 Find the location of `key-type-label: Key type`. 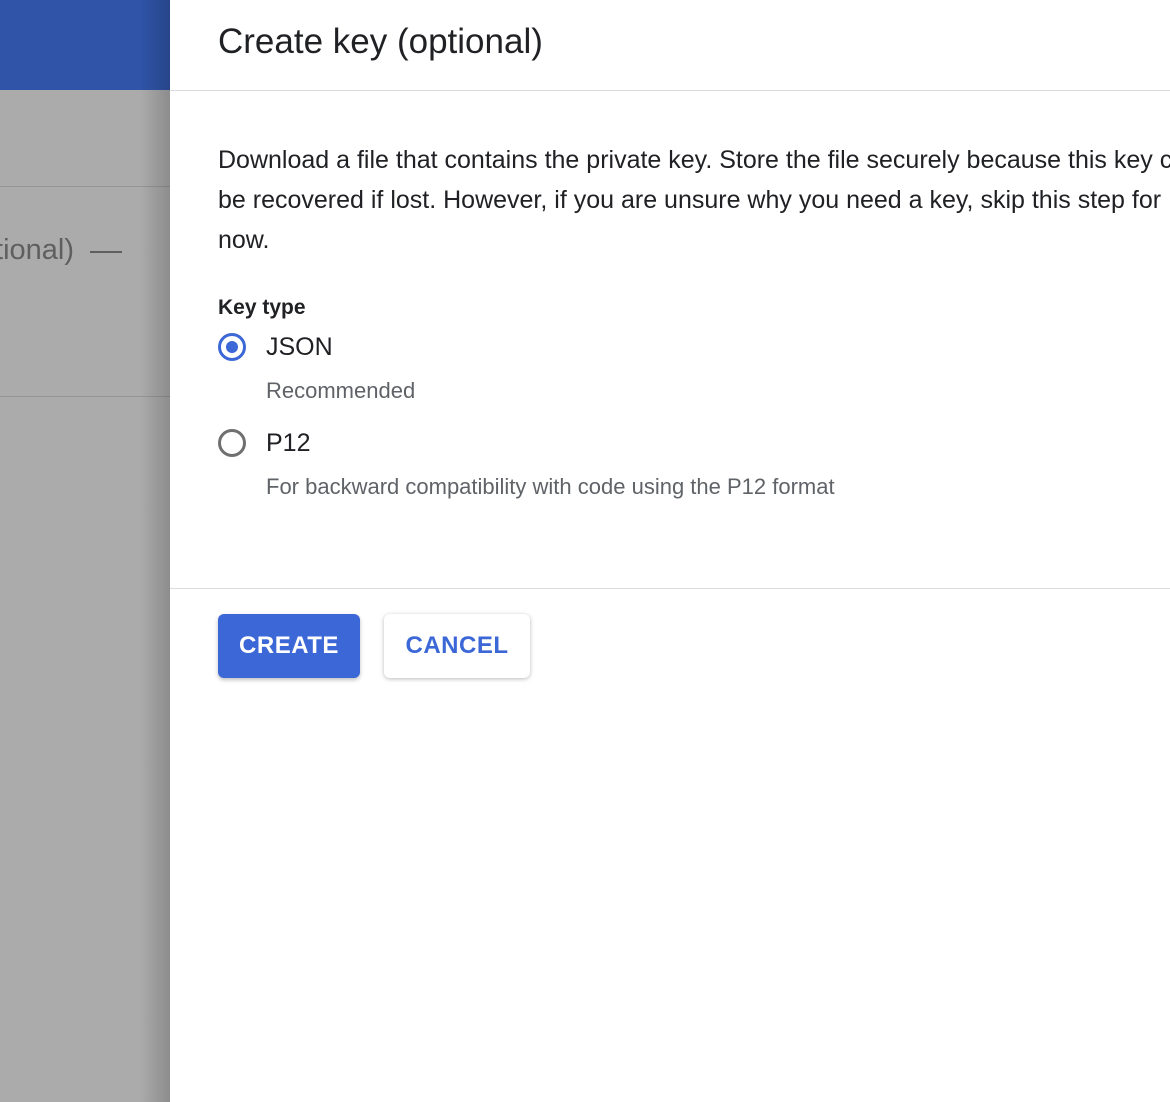

key-type-label: Key type is located at coordinates (262, 307).